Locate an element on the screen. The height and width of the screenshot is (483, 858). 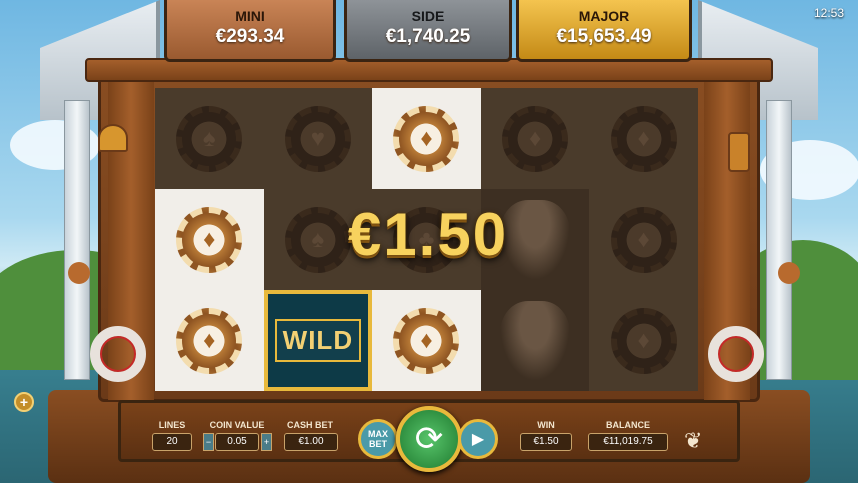
autoplay-button: ▶ is located at coordinates (478, 439).